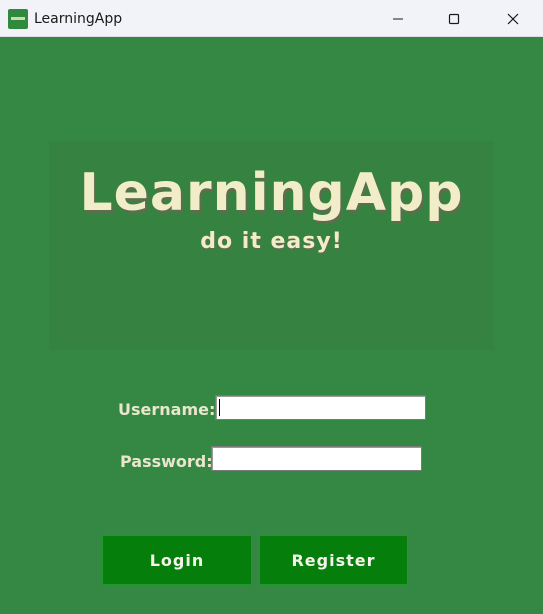  I want to click on learningapp-logo-icon, so click(18, 19).